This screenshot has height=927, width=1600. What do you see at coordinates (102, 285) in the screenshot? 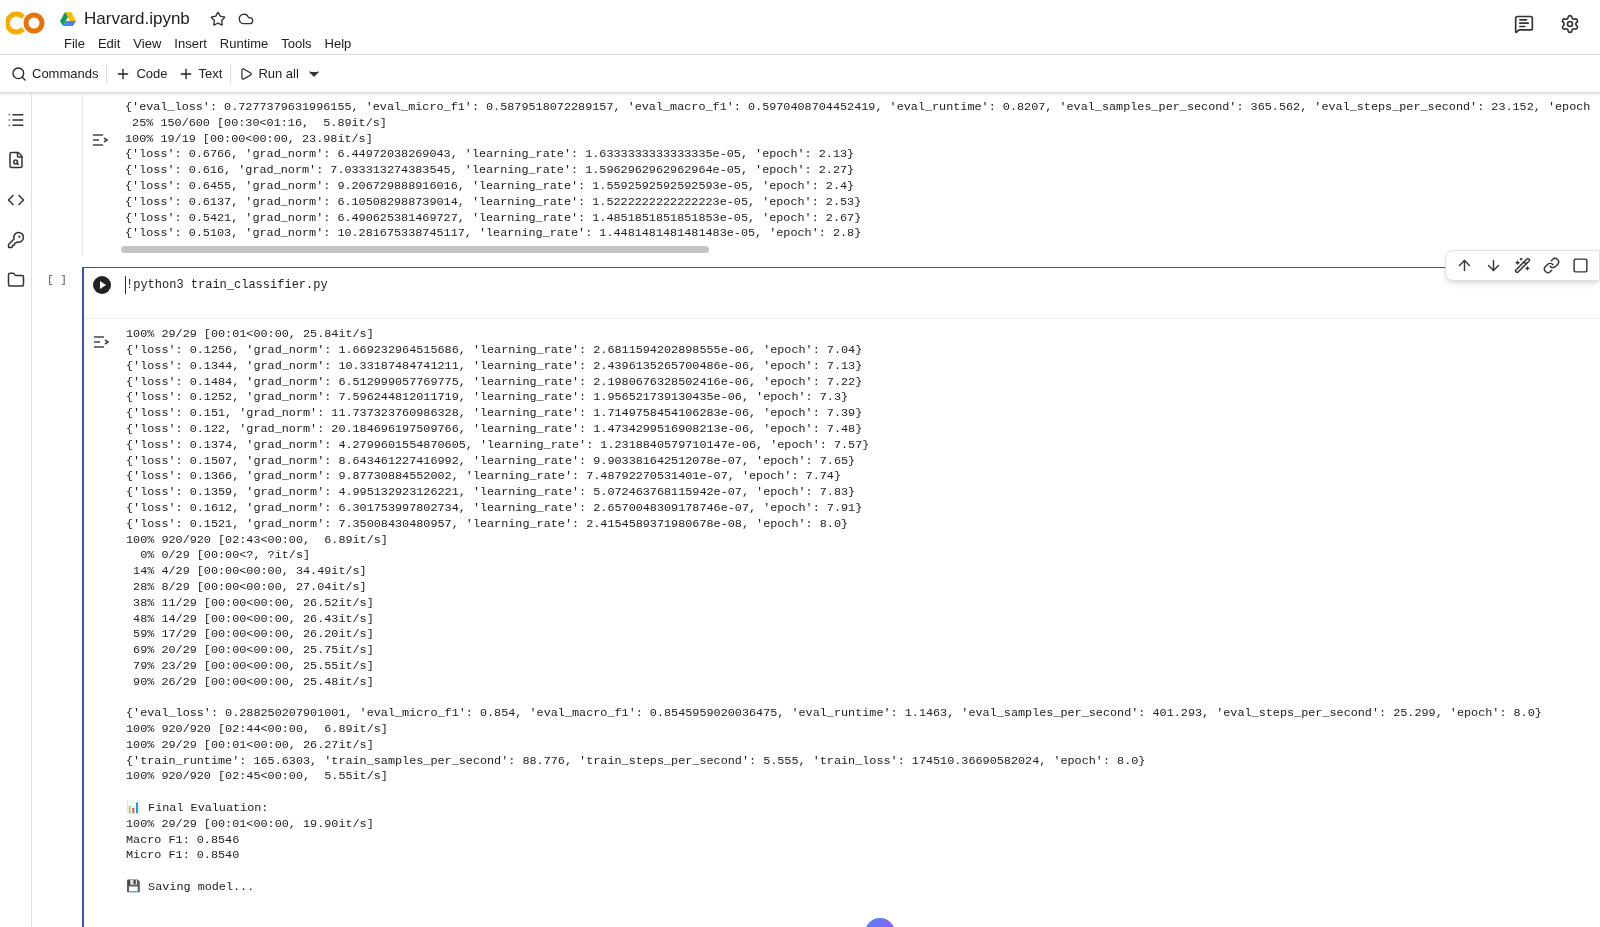
I see `run-cell-icon` at bounding box center [102, 285].